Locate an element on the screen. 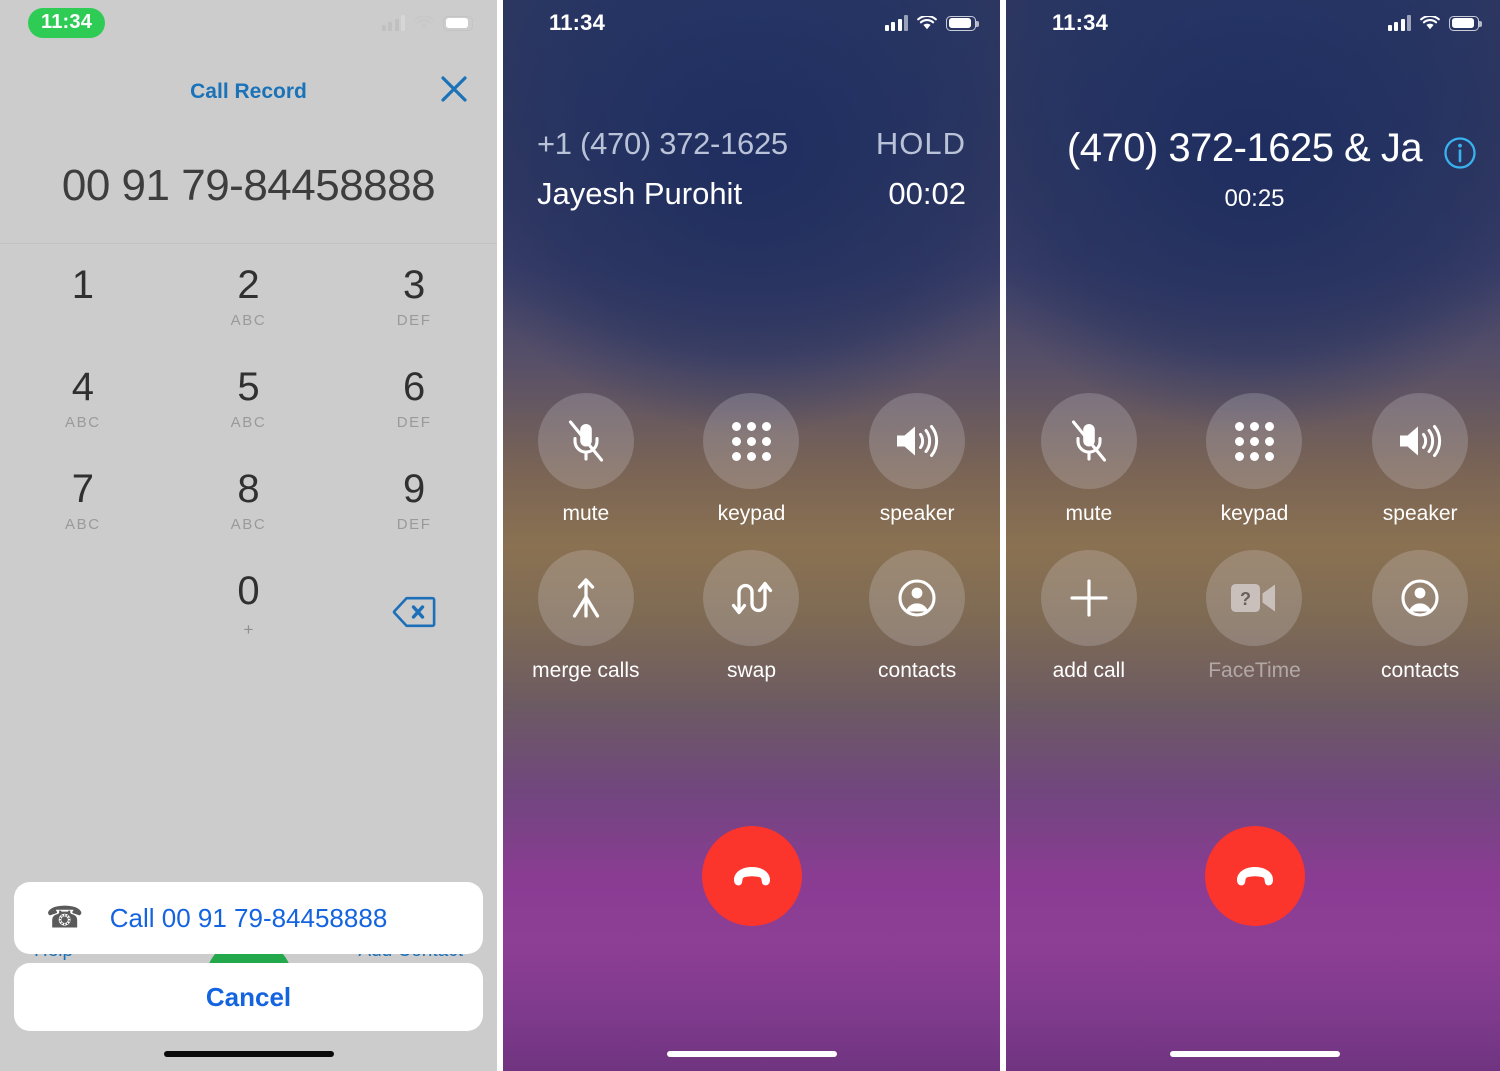  control-label: FaceTime is located at coordinates (1254, 670).